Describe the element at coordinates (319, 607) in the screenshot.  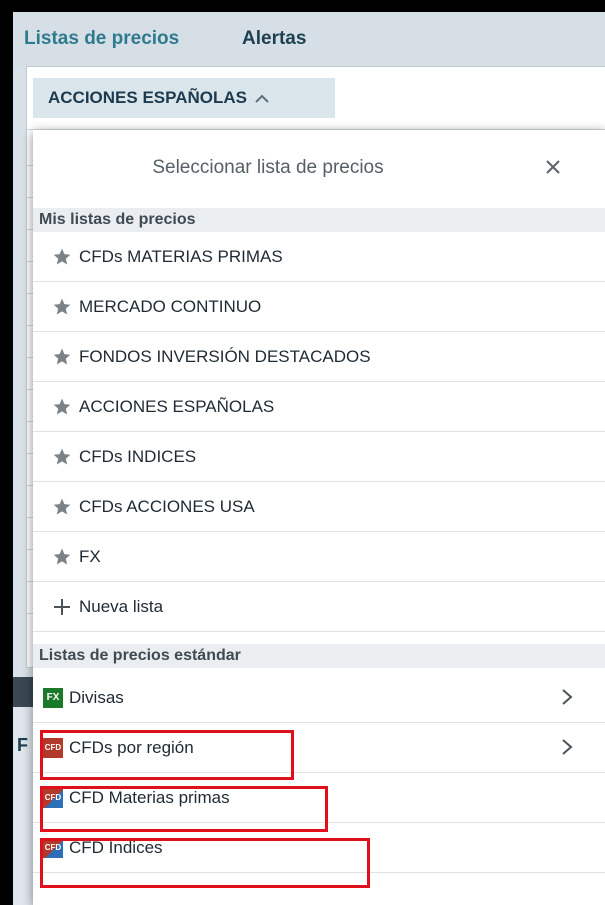
I see `new-list-button: Nueva lista` at that location.